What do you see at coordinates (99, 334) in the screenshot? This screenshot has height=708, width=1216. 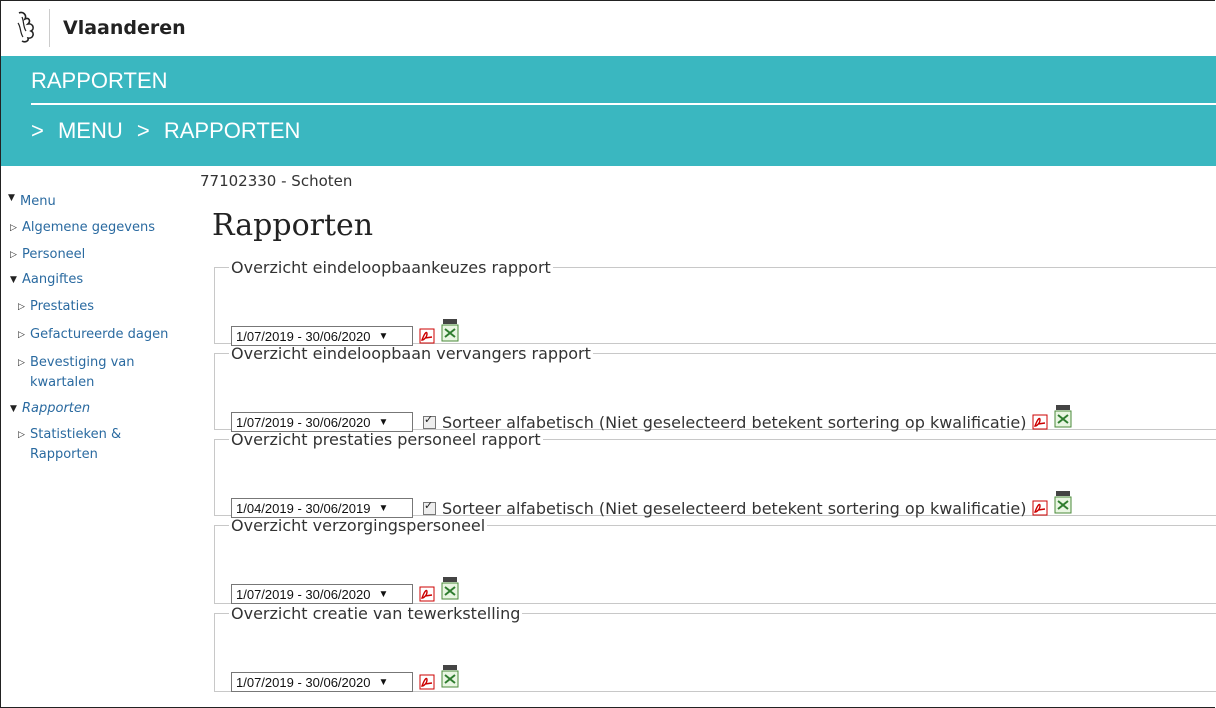 I see `sidebar-item-label: Gefactureerde dagen` at bounding box center [99, 334].